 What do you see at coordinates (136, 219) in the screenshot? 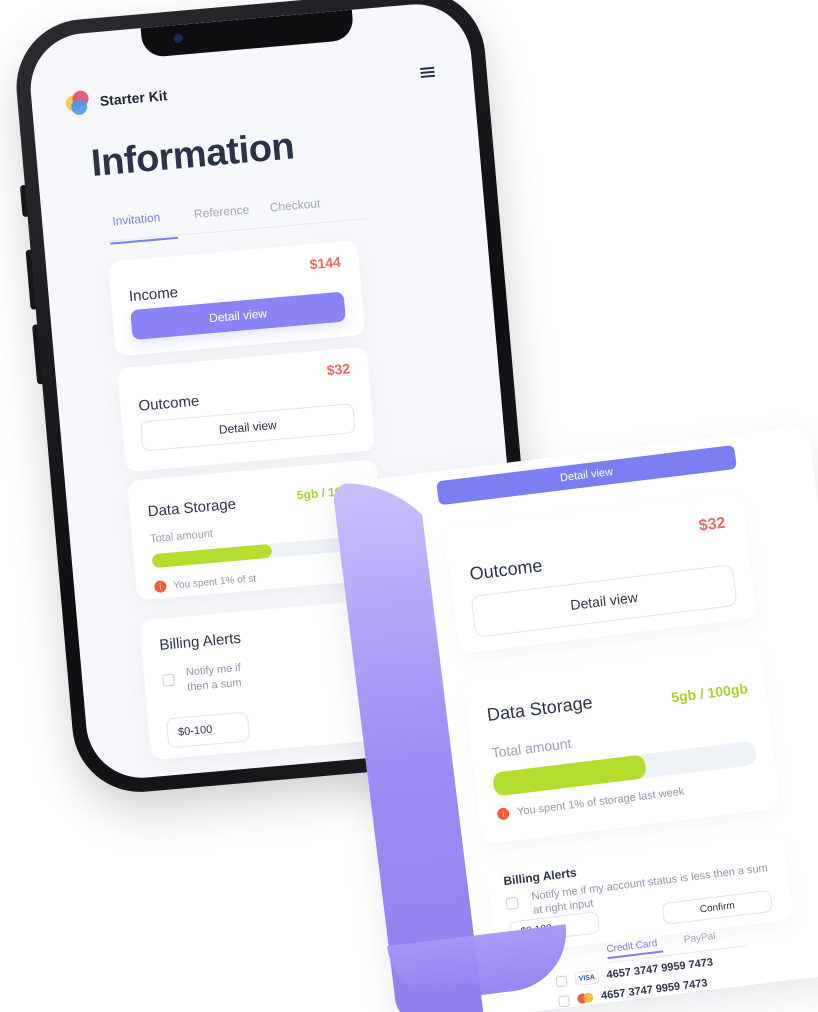
I see `tab-invitation: Invitation` at bounding box center [136, 219].